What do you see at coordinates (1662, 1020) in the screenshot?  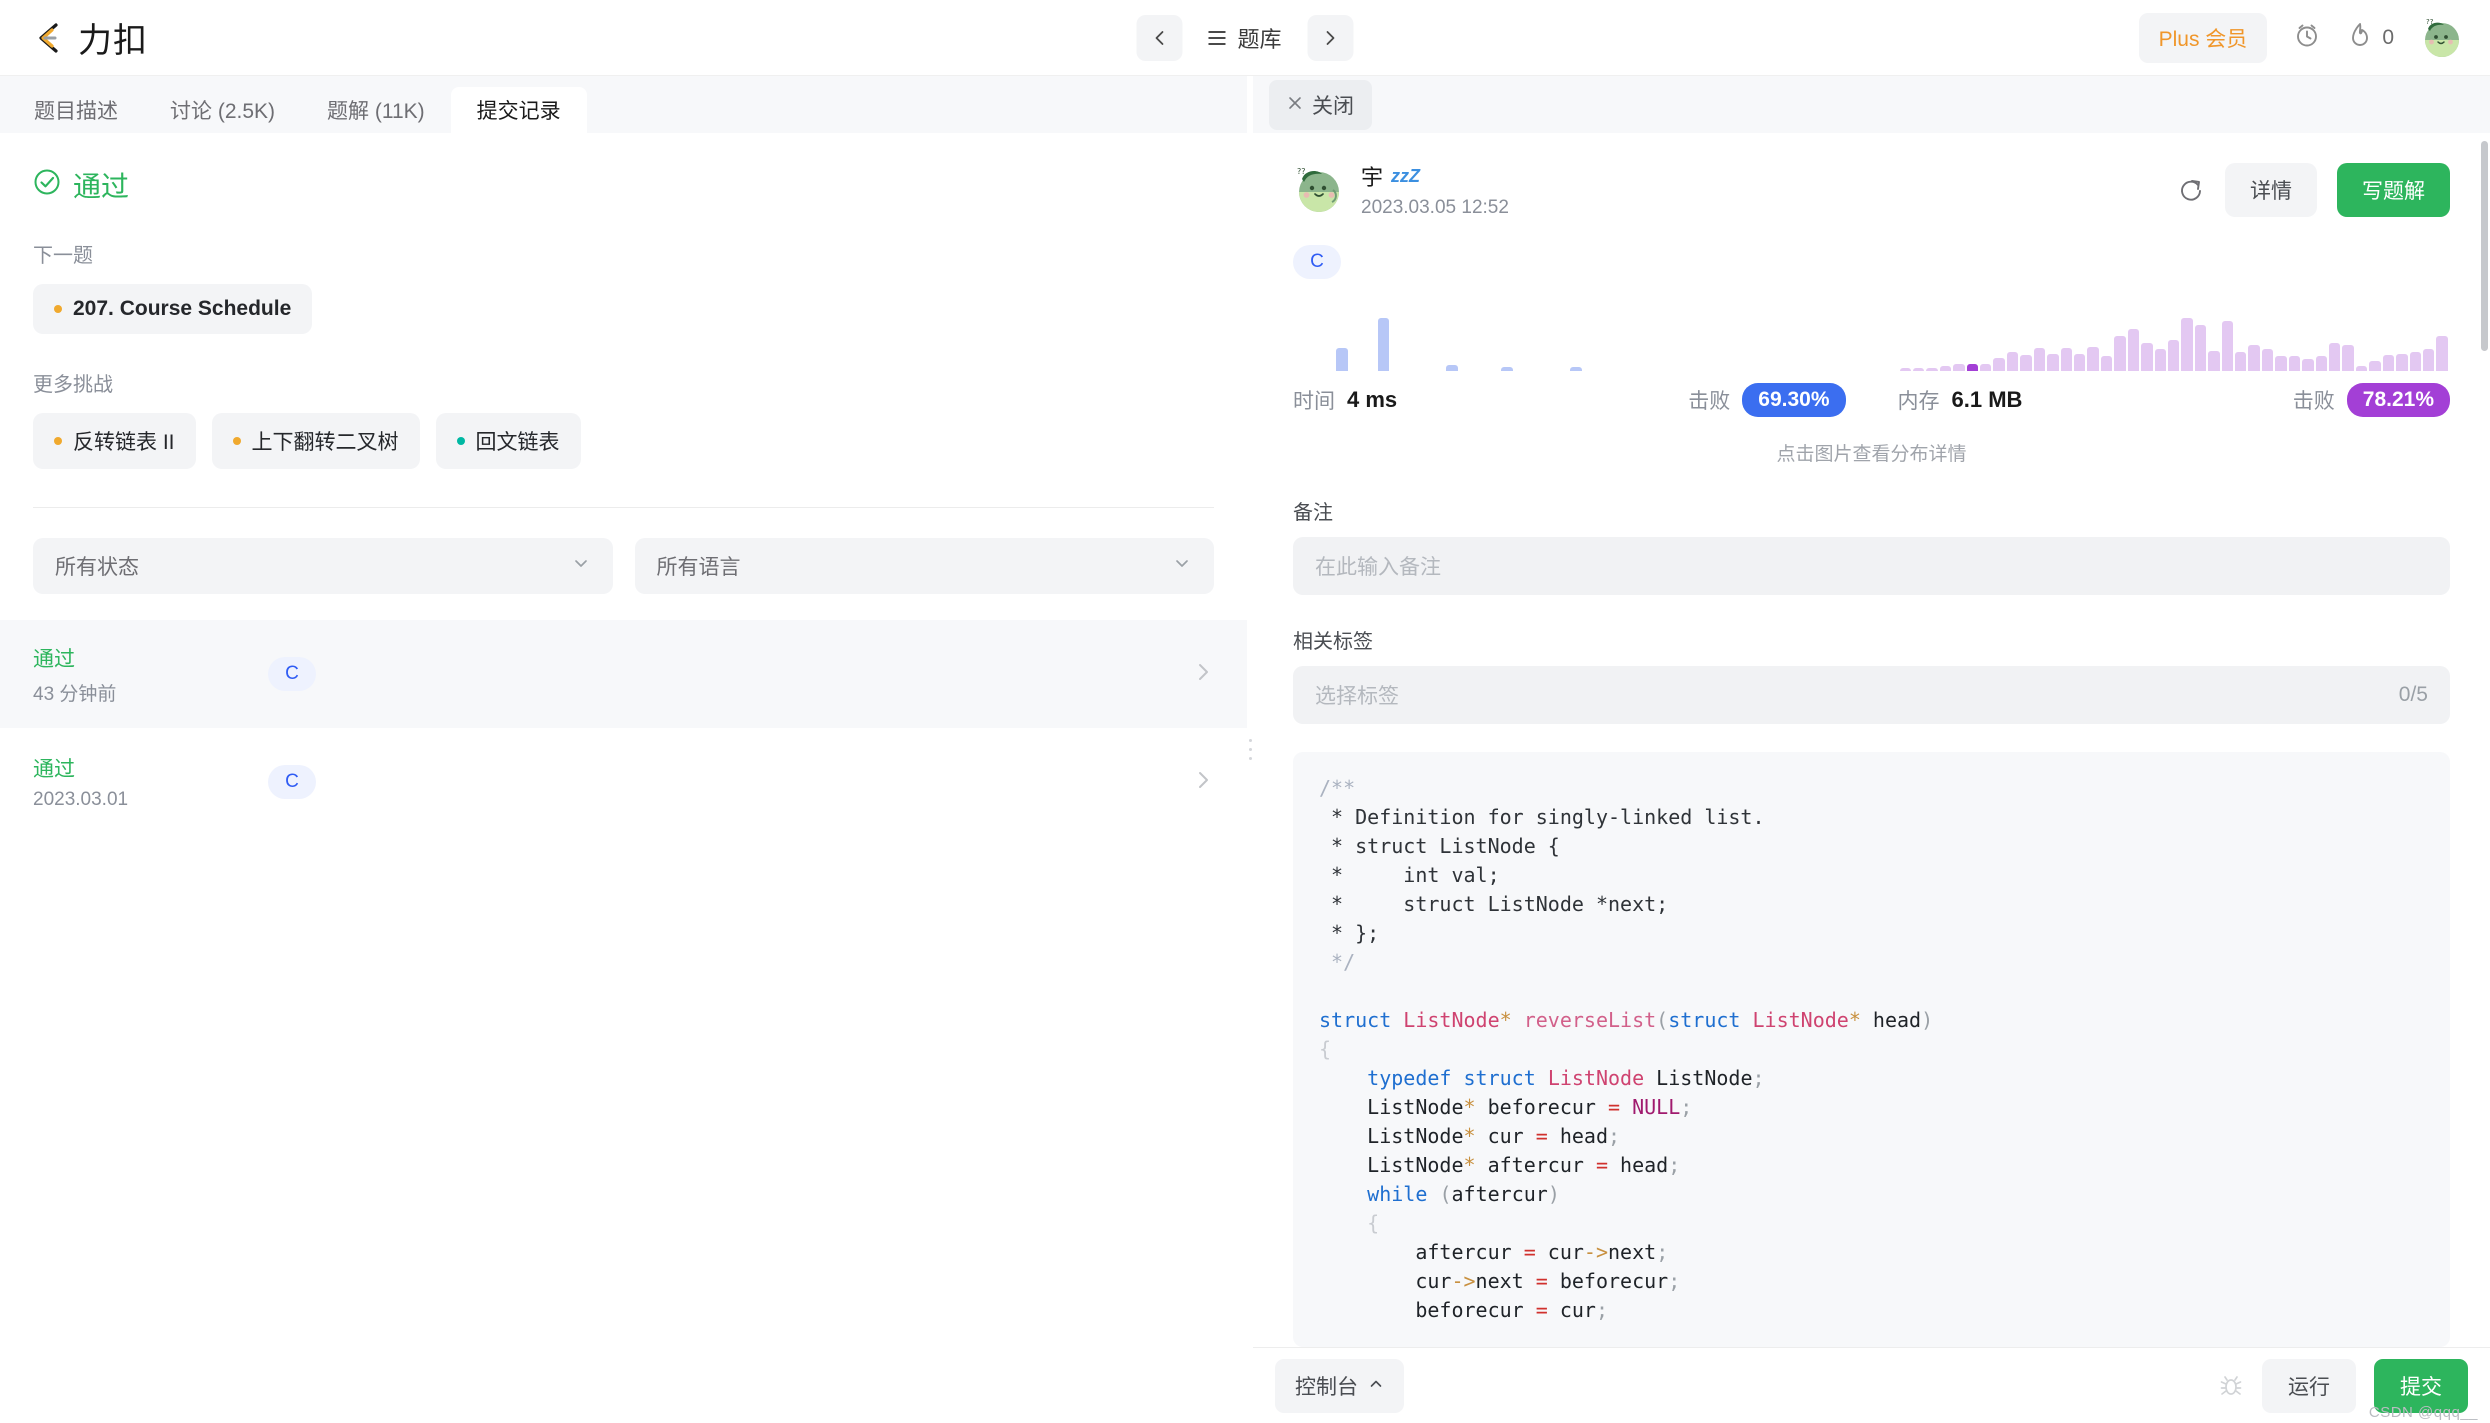 I see `code-token: (` at bounding box center [1662, 1020].